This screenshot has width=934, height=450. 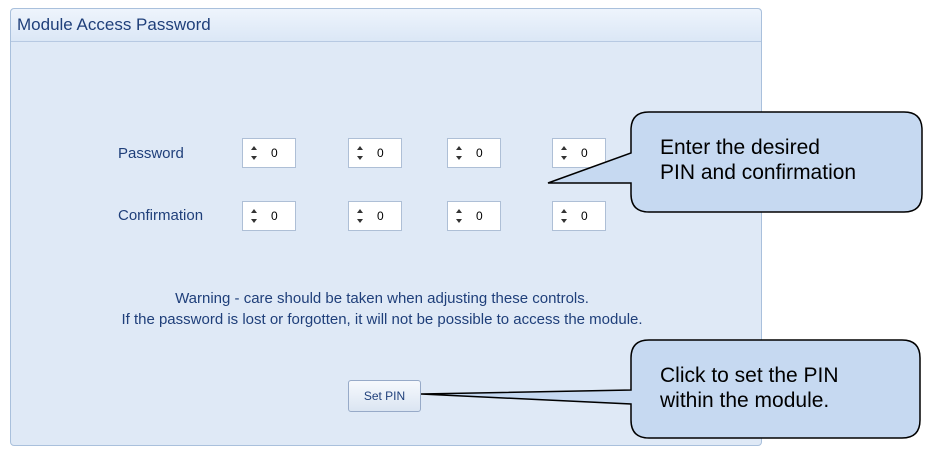 What do you see at coordinates (749, 388) in the screenshot?
I see `callout-set-pin: Click to set the PIN within the module.` at bounding box center [749, 388].